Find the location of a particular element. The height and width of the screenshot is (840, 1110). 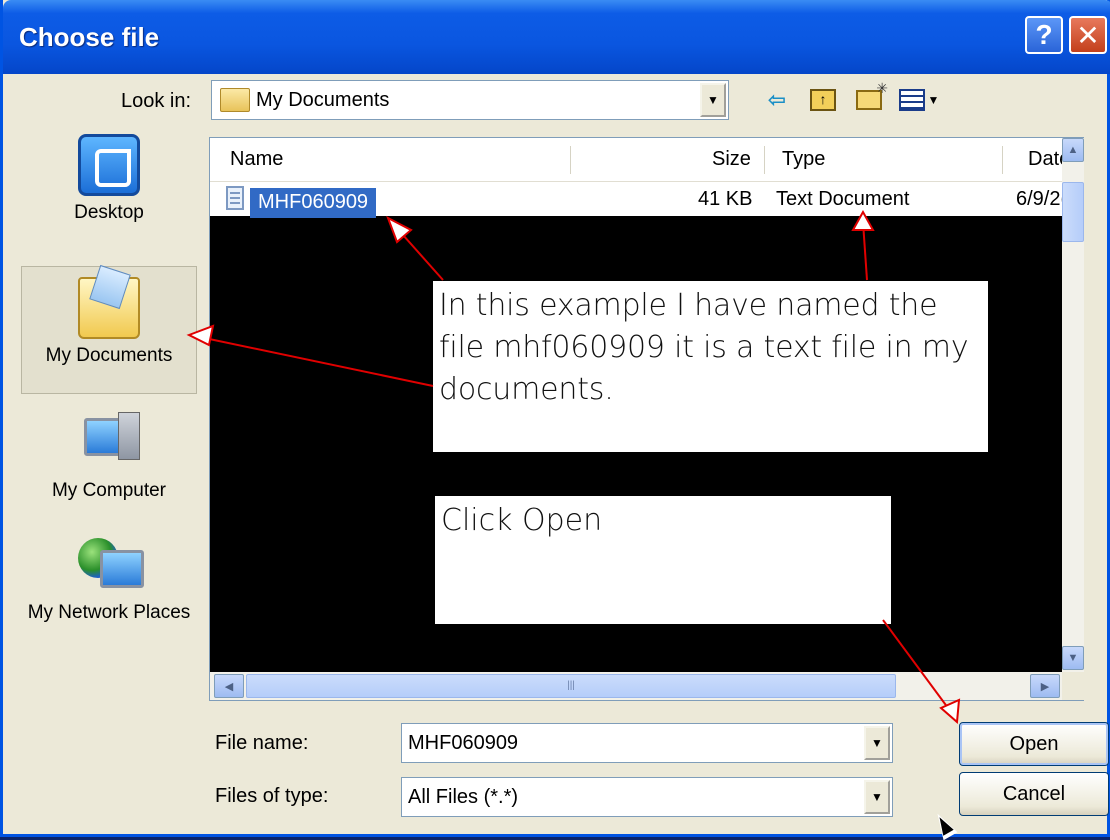

close-button: ✕ is located at coordinates (1088, 35).